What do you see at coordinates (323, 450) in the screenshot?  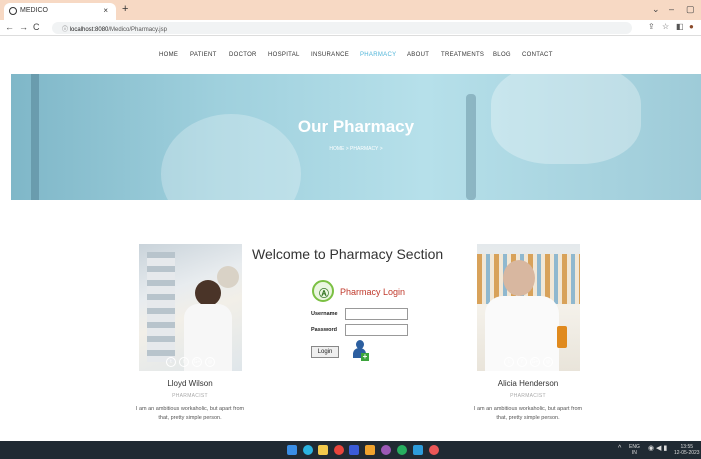 I see `file-explorer-icon` at bounding box center [323, 450].